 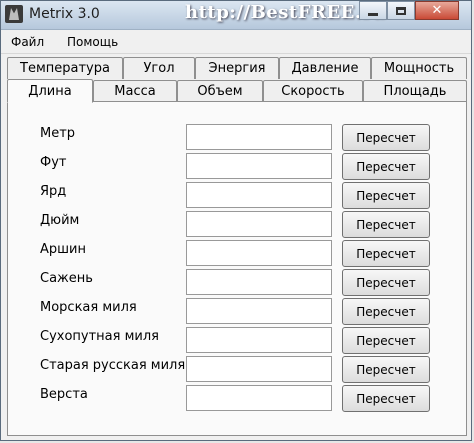 What do you see at coordinates (66, 278) in the screenshot?
I see `unit-label: Сажень` at bounding box center [66, 278].